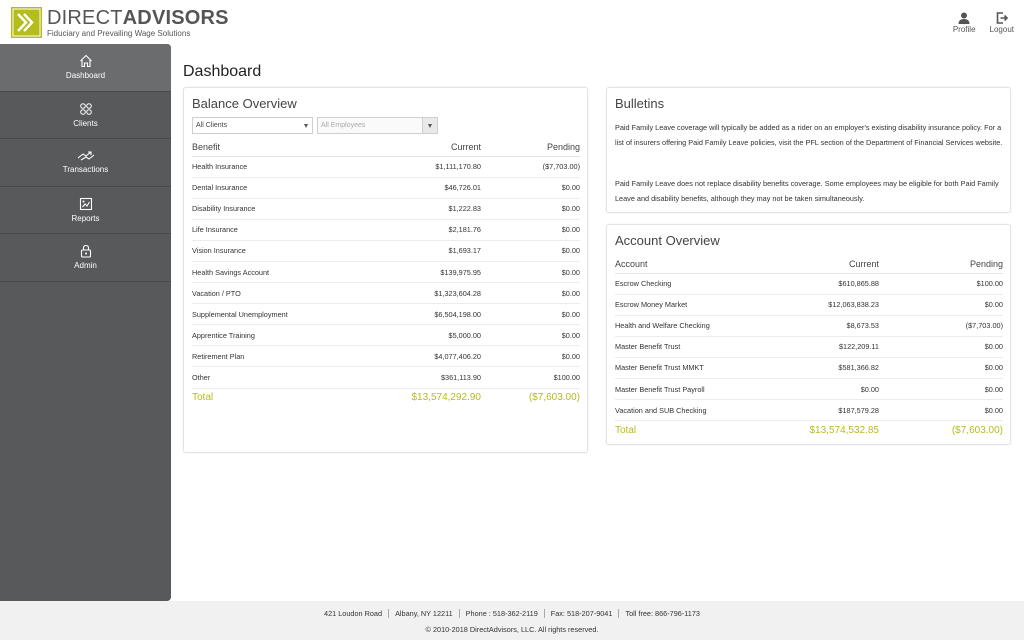  What do you see at coordinates (827, 305) in the screenshot?
I see `current-value: $12,063,838.23` at bounding box center [827, 305].